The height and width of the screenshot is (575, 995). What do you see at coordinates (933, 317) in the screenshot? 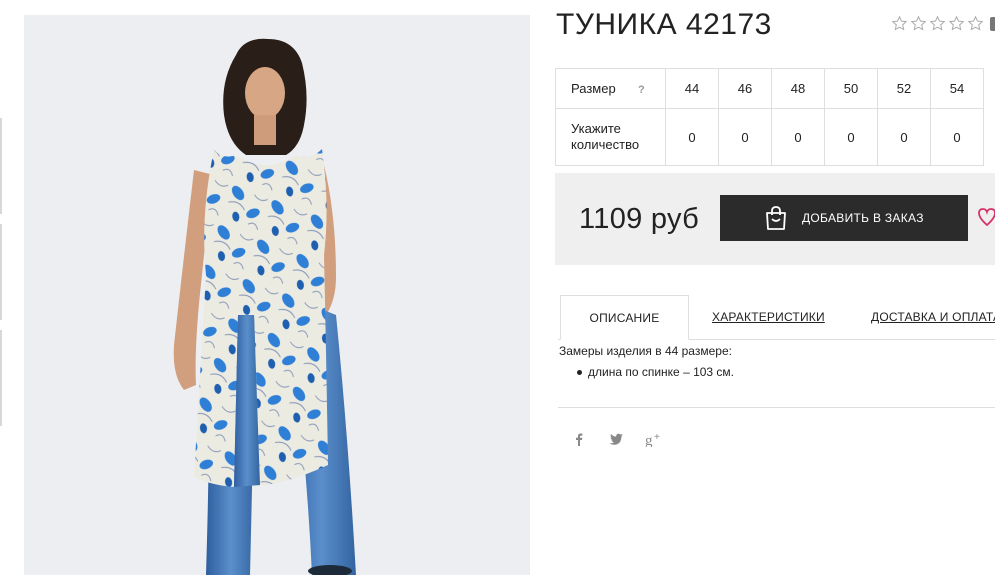
I see `tab-delivery-payment: ДОСТАВКА И ОПЛАТА` at bounding box center [933, 317].